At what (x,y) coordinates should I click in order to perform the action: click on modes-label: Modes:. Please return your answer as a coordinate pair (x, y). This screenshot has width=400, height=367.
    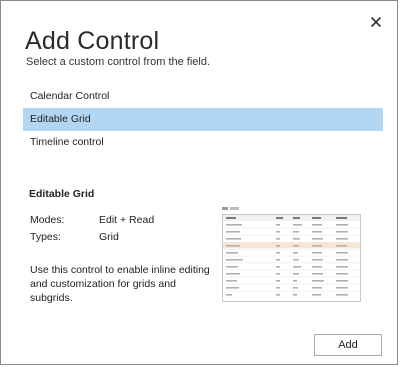
    Looking at the image, I should click on (47, 220).